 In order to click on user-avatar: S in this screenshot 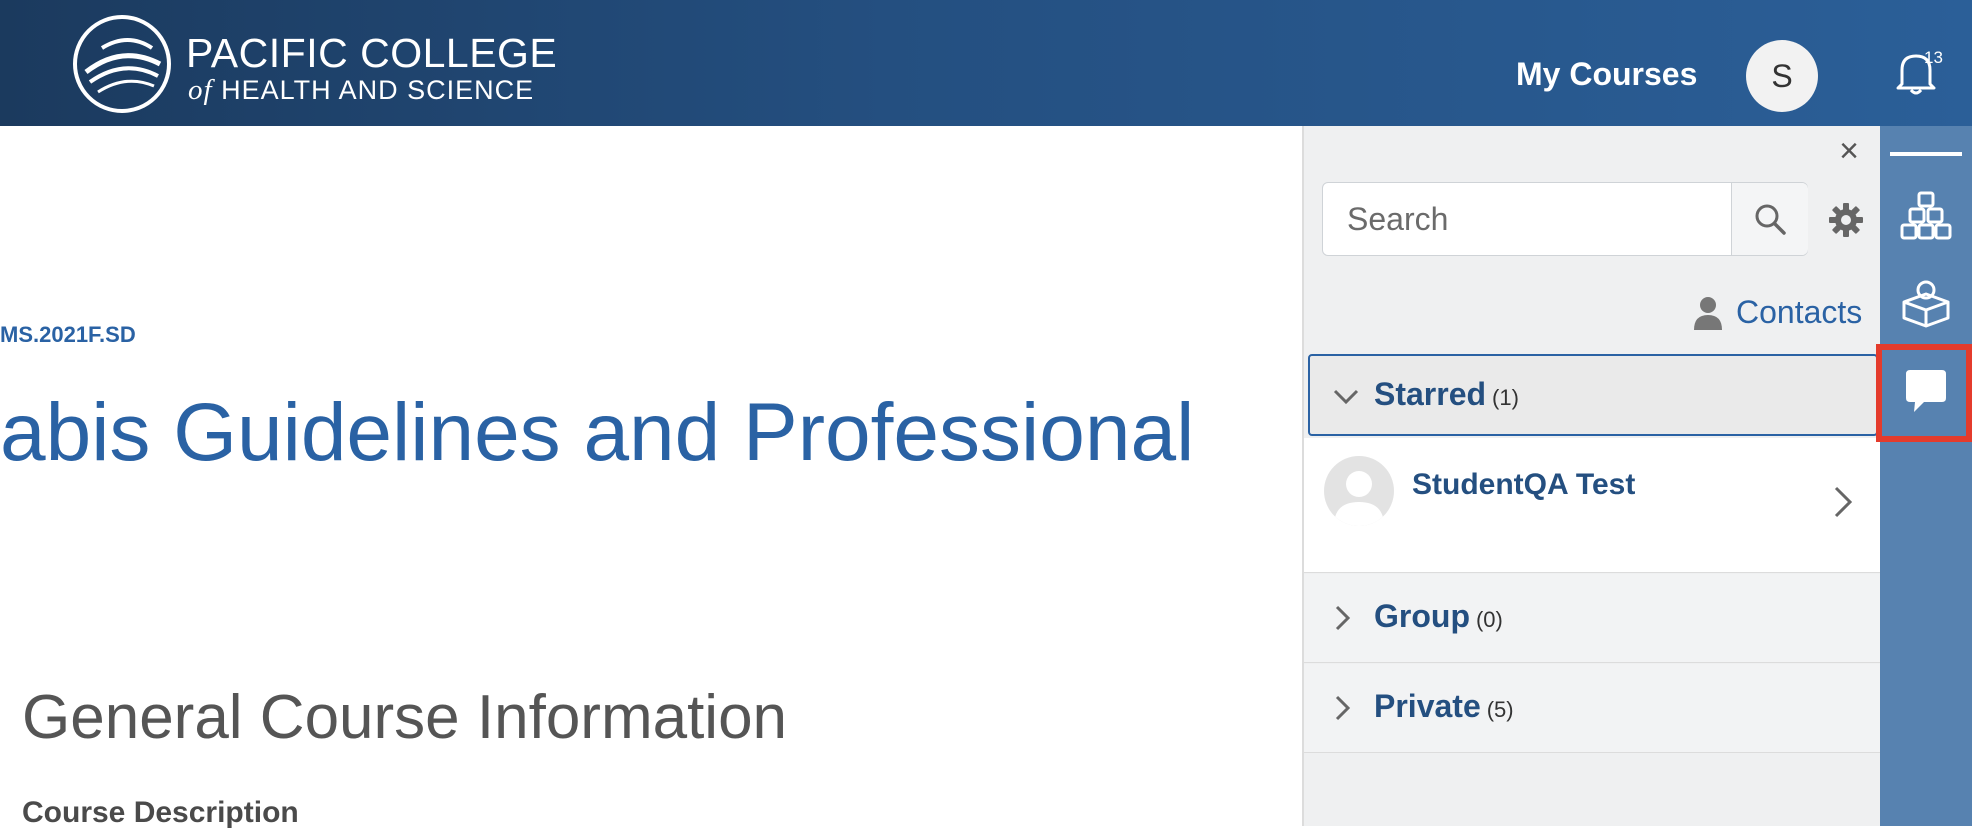, I will do `click(1782, 76)`.